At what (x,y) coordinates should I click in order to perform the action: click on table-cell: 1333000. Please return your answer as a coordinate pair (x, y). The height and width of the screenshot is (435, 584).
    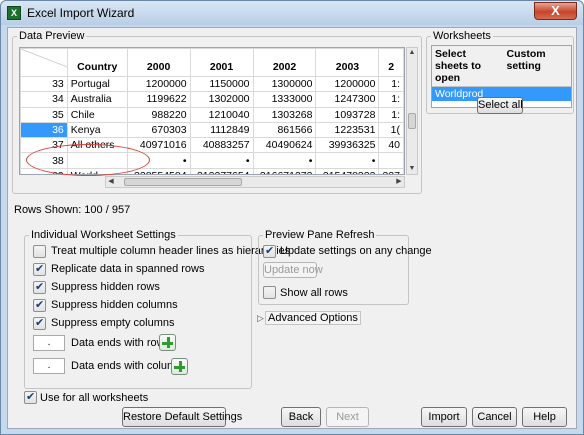
    Looking at the image, I should click on (284, 99).